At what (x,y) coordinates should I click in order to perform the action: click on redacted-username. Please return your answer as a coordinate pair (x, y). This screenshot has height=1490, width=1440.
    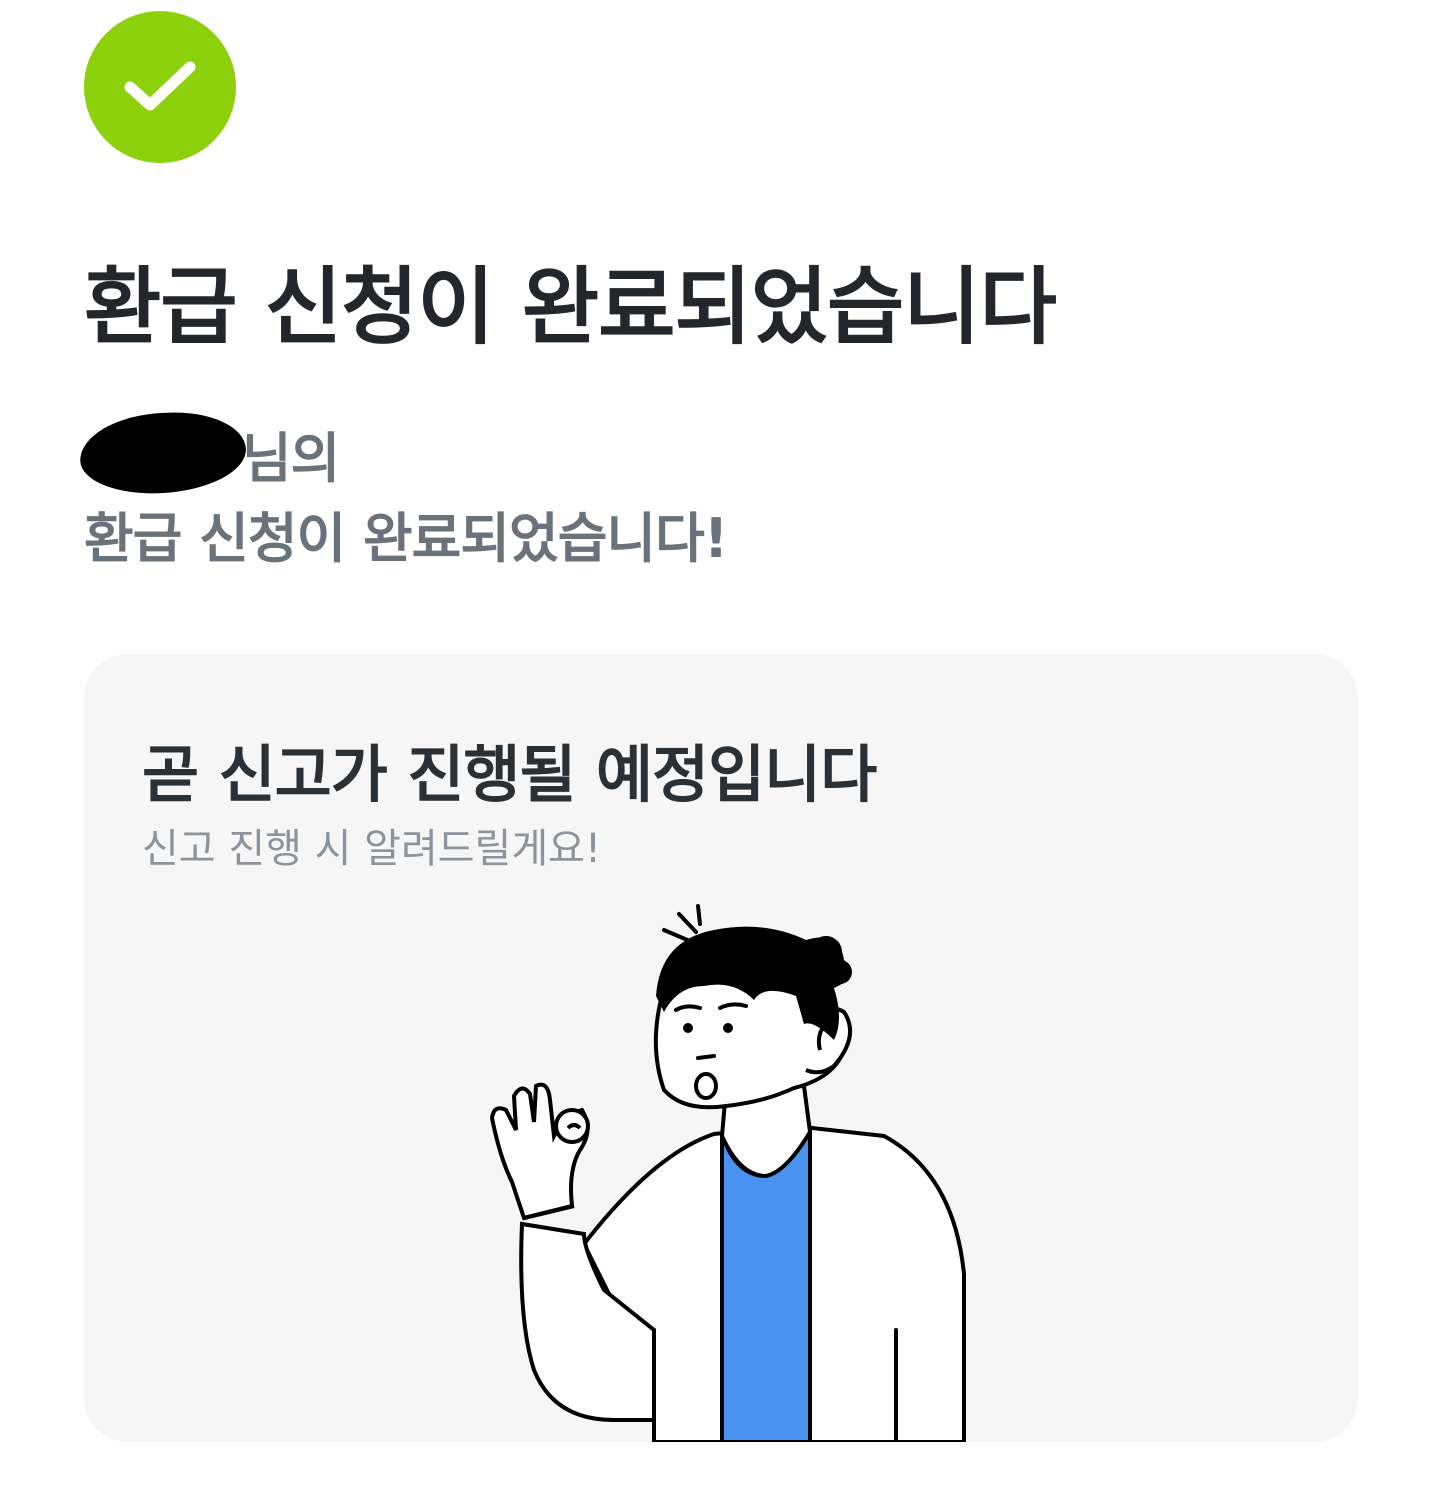
    Looking at the image, I should click on (163, 453).